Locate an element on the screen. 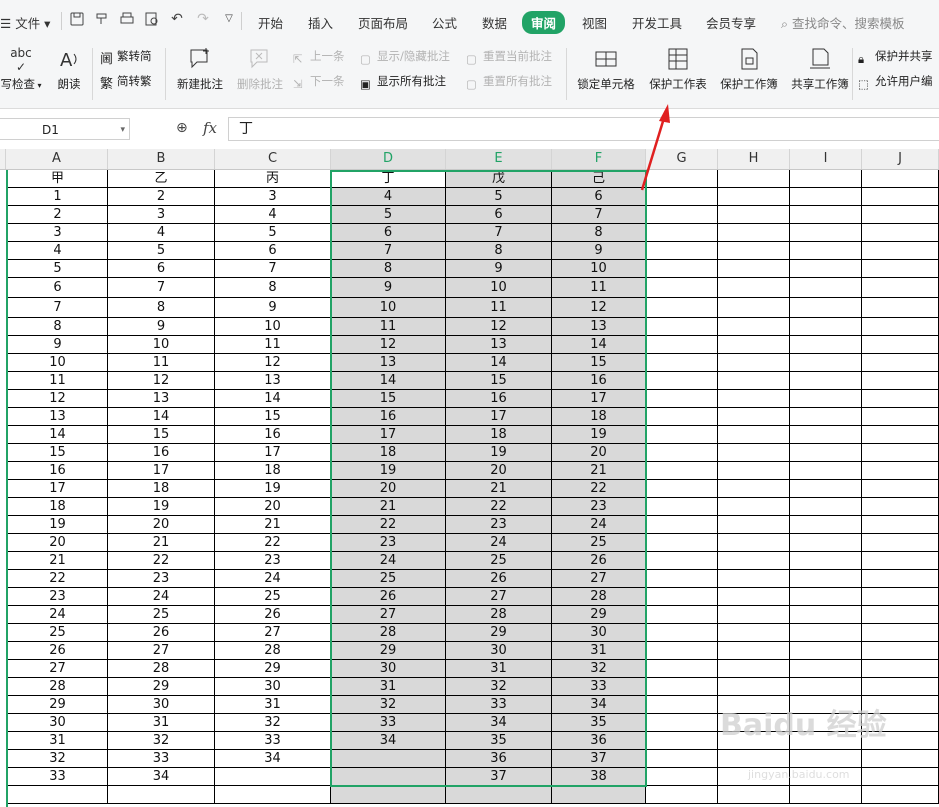 The width and height of the screenshot is (939, 807). cell-i33 is located at coordinates (826, 759).